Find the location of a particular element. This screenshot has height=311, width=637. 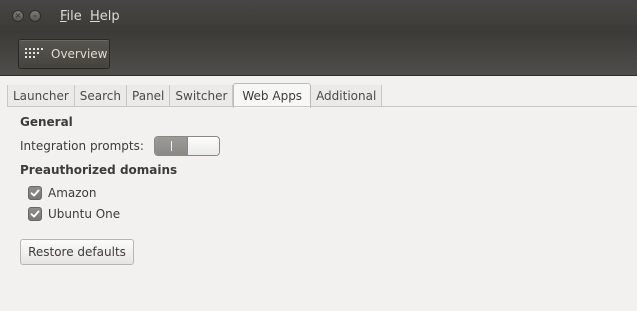

integration-prompts-switch is located at coordinates (187, 146).